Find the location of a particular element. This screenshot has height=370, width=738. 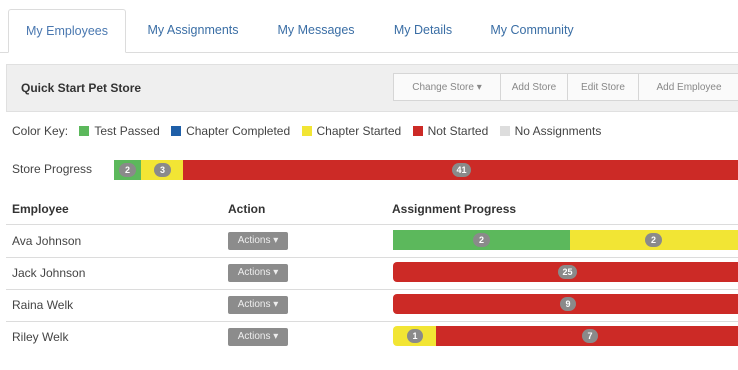

change-store-button: Change Store ▾ is located at coordinates (447, 87).